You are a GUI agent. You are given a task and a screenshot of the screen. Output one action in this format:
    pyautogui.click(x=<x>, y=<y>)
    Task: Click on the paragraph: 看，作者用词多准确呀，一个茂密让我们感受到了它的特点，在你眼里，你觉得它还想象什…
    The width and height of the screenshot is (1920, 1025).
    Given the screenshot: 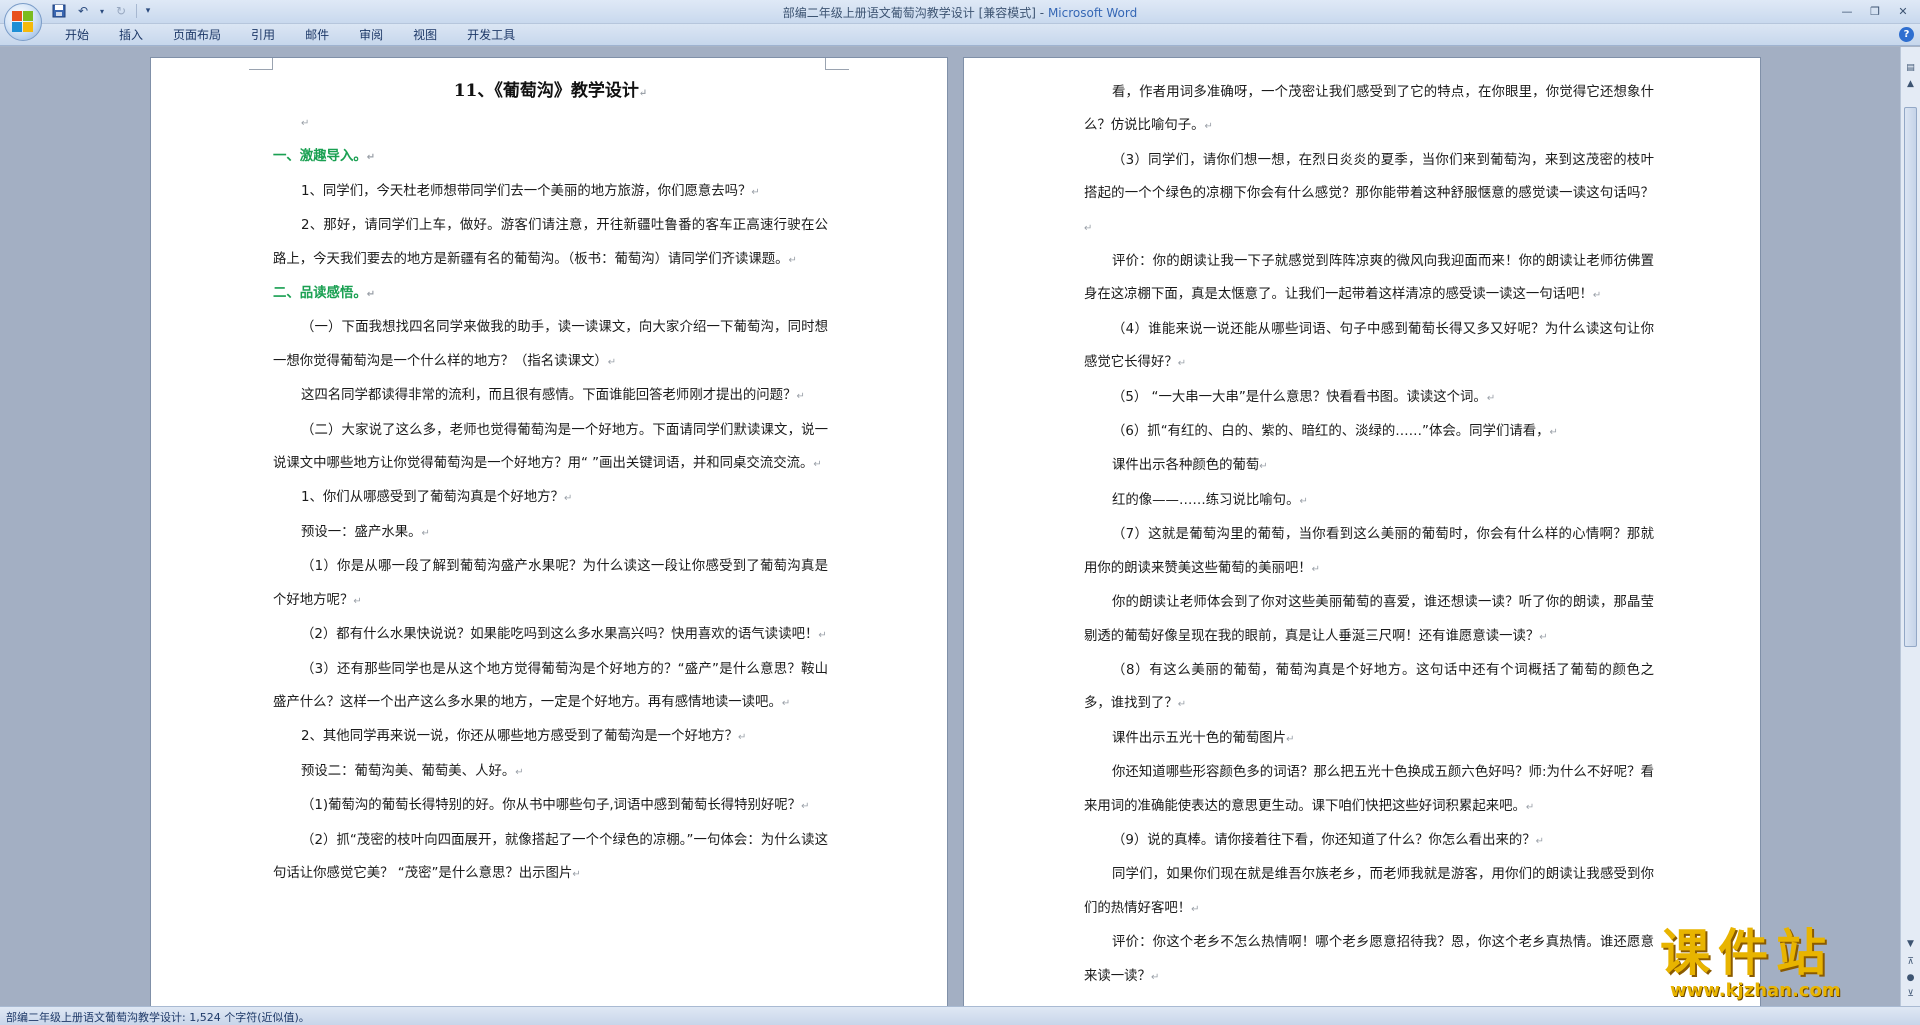 What is the action you would take?
    pyautogui.click(x=1369, y=110)
    